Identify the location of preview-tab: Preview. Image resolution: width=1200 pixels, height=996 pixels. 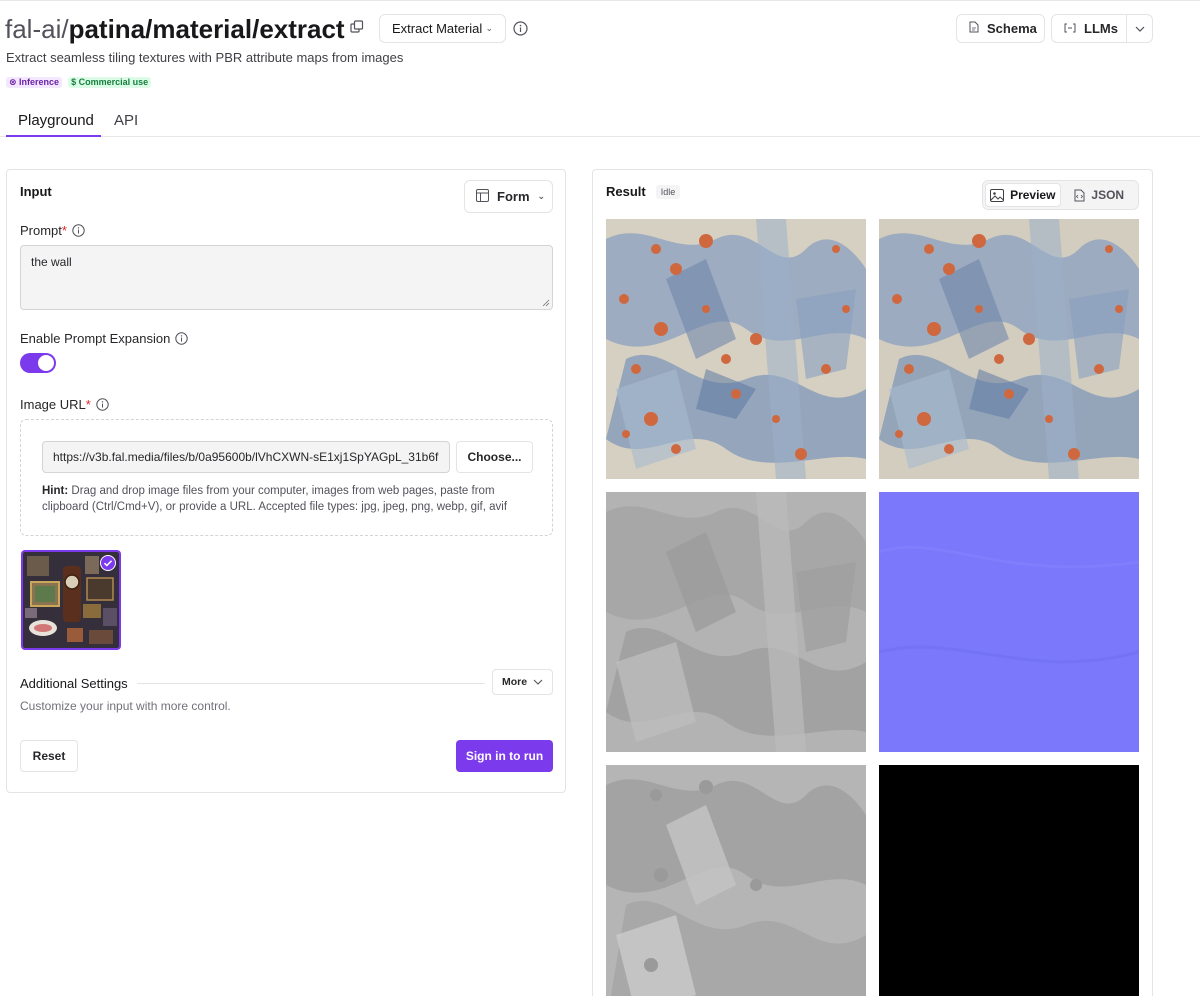
(1023, 195).